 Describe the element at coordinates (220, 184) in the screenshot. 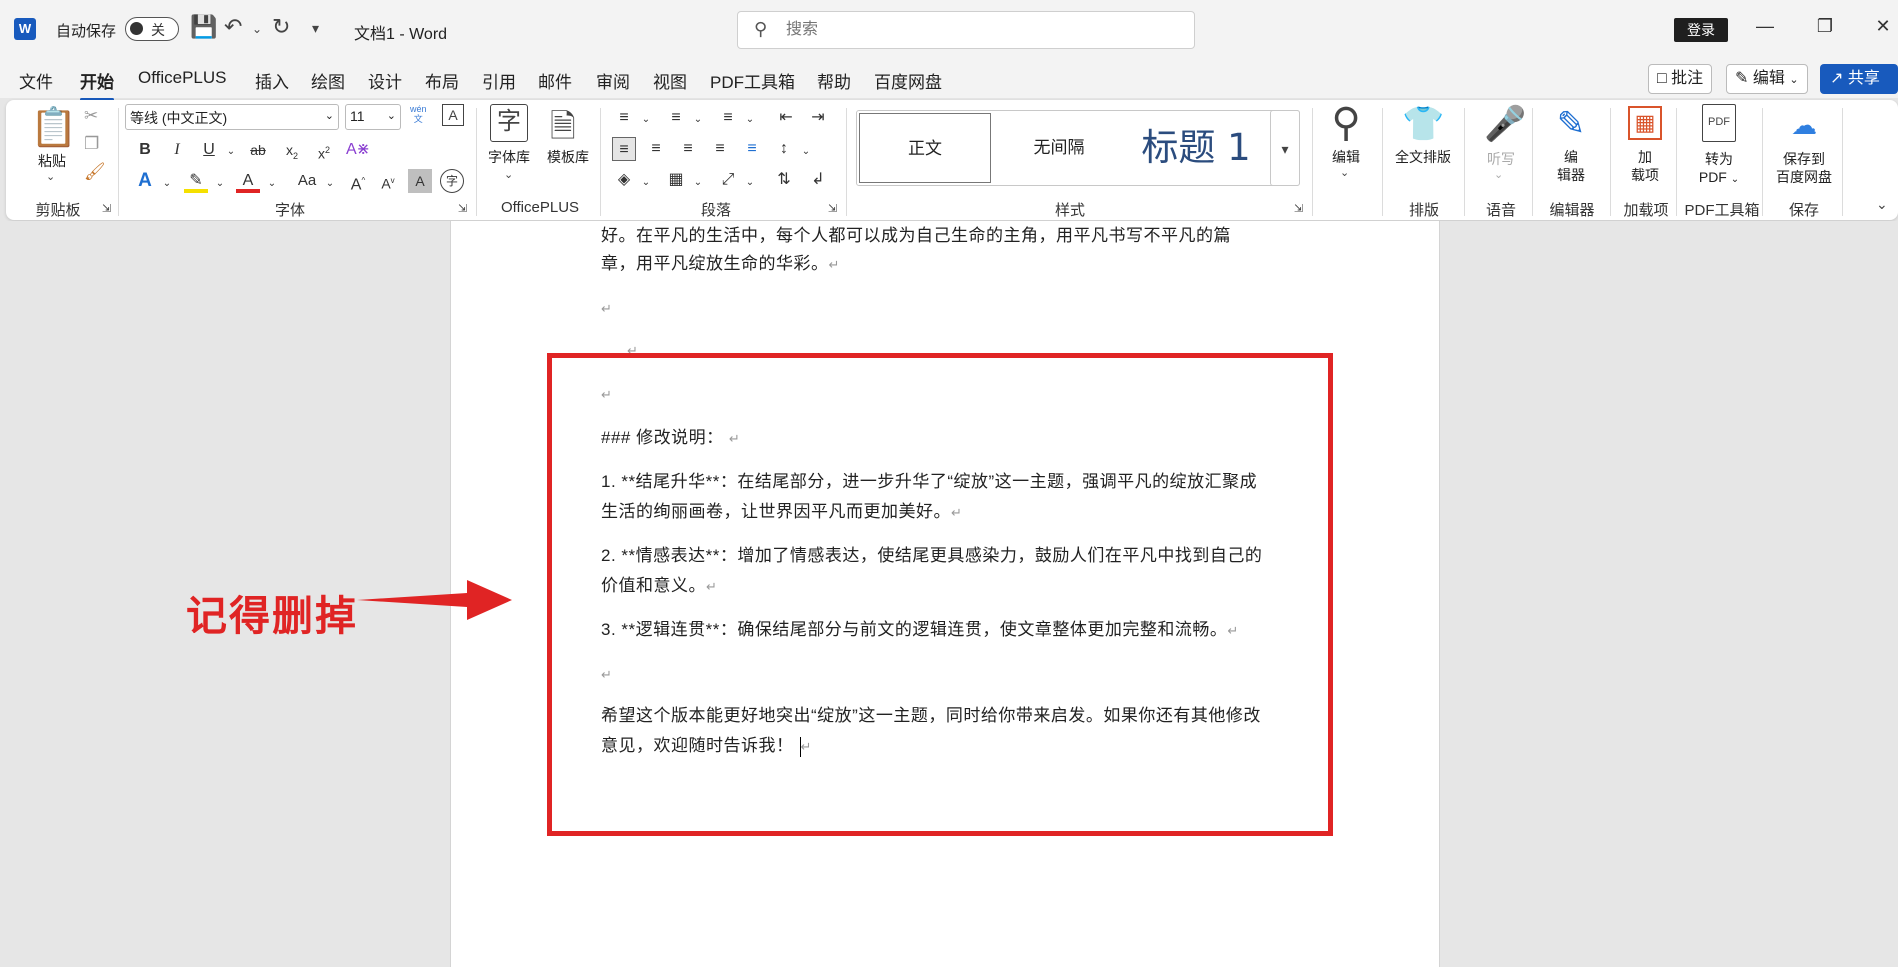

I see `highlight-dropdown-icon: ⌄` at that location.